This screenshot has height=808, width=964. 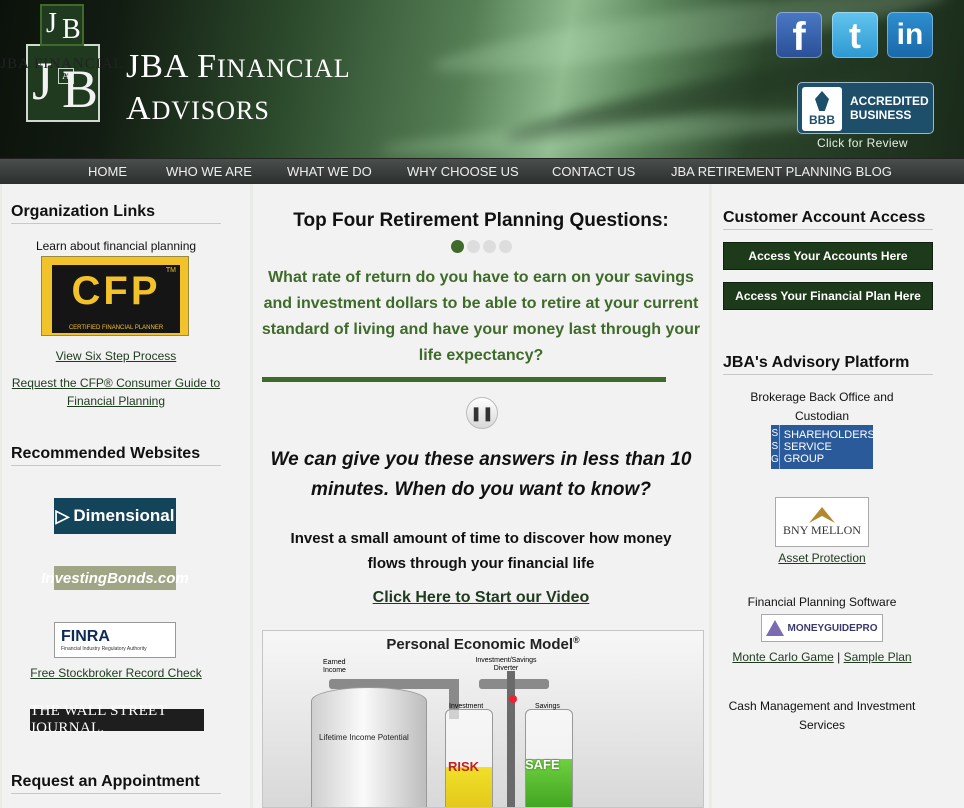 I want to click on bbb-accredited-badge: BBB ACCREDITED BUSINESS, so click(x=865, y=108).